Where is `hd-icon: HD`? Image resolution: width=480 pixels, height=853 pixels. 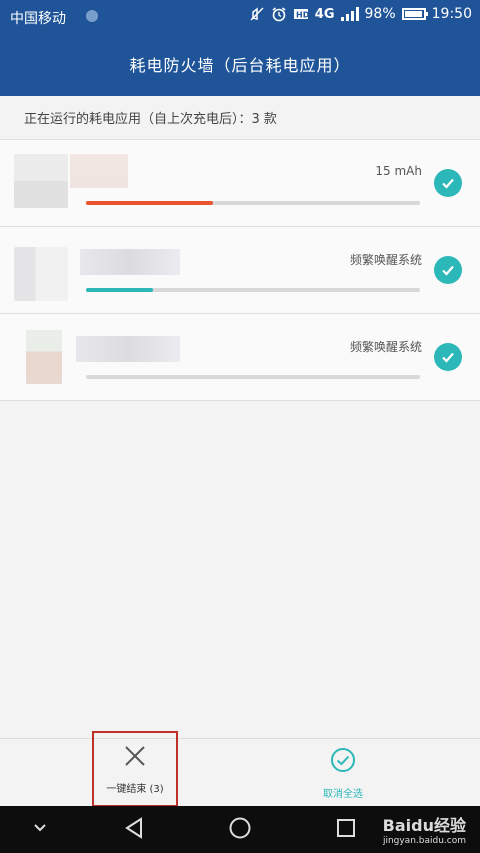
hd-icon: HD is located at coordinates (301, 14).